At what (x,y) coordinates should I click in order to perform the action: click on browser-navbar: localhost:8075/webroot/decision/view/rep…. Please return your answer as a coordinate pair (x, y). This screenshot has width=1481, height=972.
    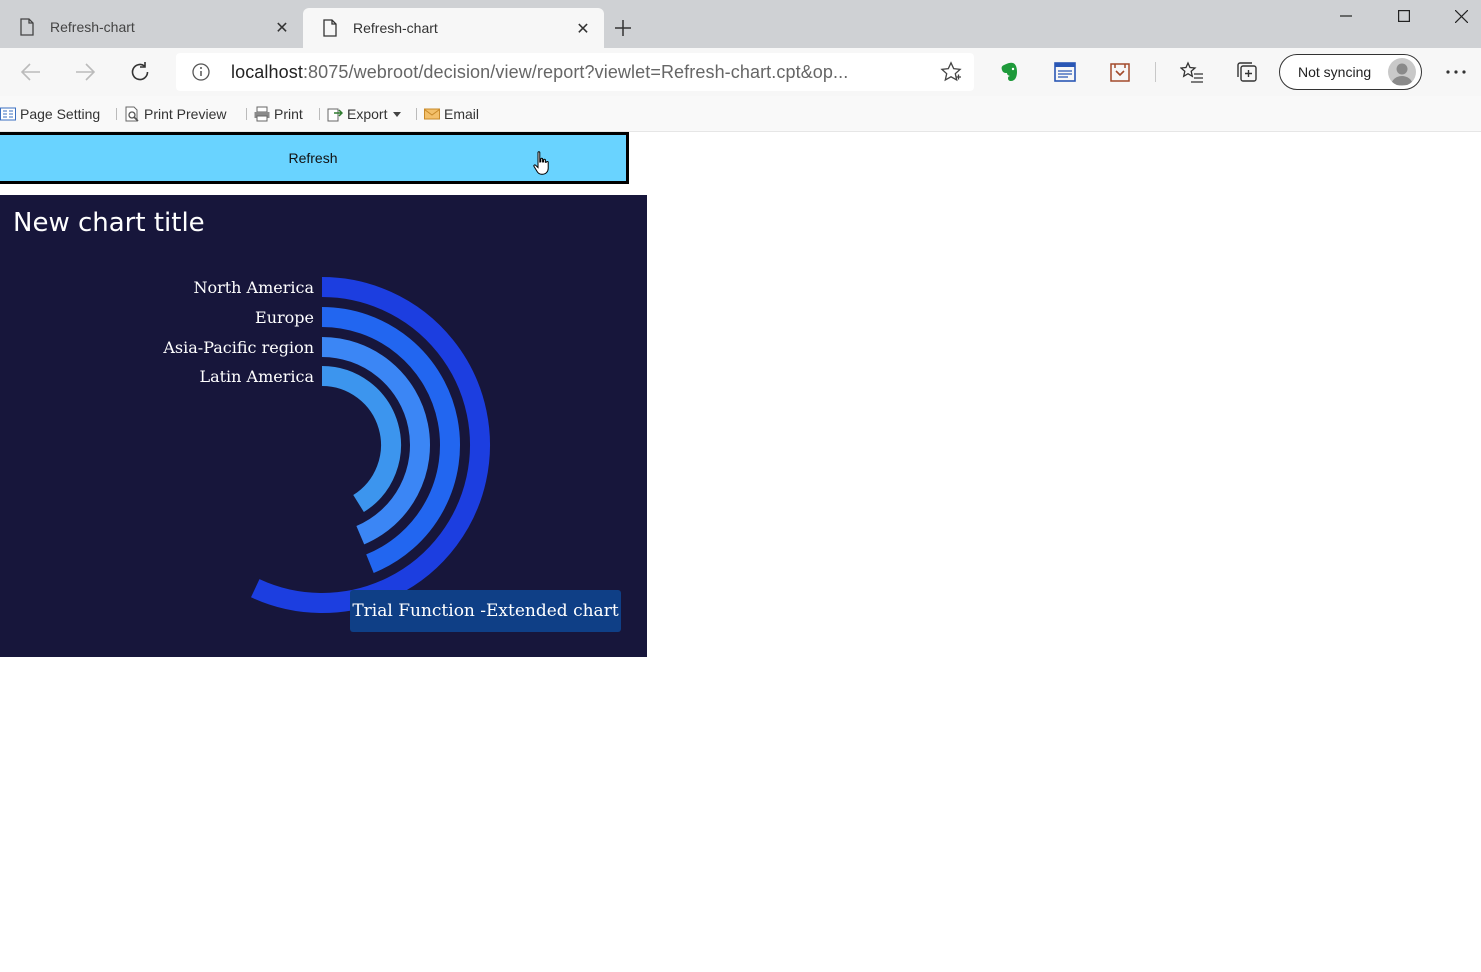
    Looking at the image, I should click on (740, 72).